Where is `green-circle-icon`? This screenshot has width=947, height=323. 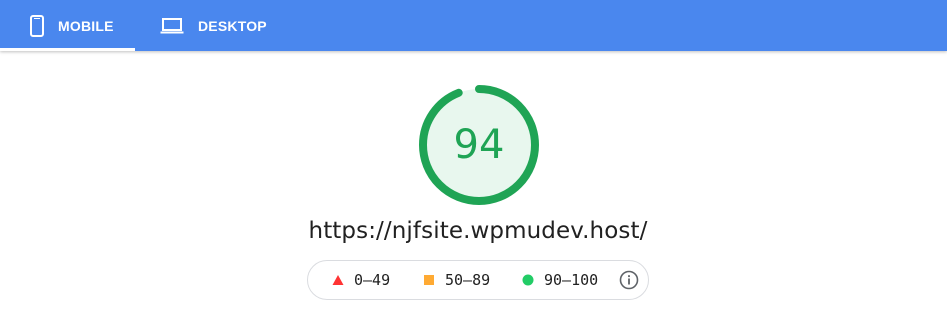 green-circle-icon is located at coordinates (528, 280).